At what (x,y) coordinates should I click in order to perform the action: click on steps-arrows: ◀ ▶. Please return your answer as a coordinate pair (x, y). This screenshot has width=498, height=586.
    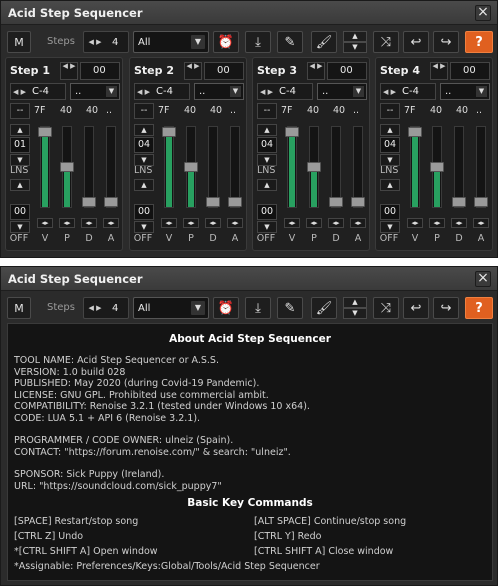
    Looking at the image, I should click on (95, 308).